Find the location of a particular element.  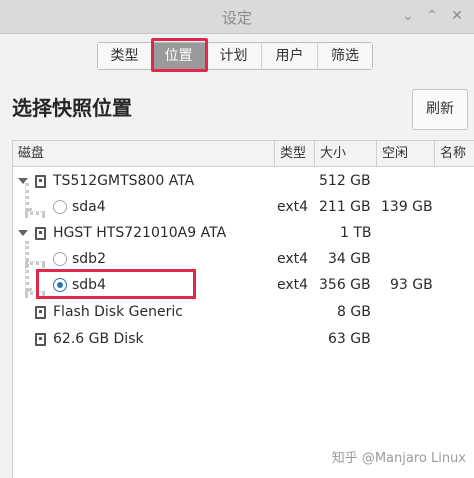

partition-size: 34 GB is located at coordinates (349, 259).